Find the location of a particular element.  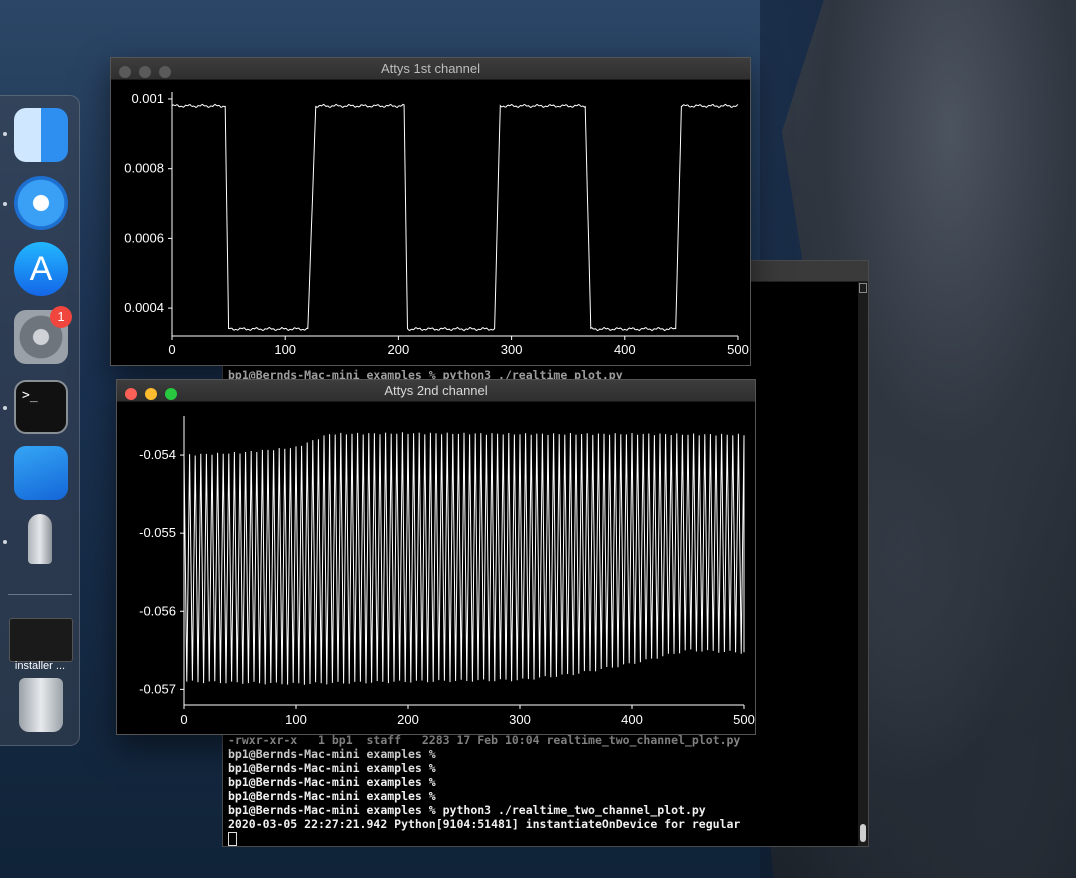

y-tick-label: -0.055 is located at coordinates (157, 532).